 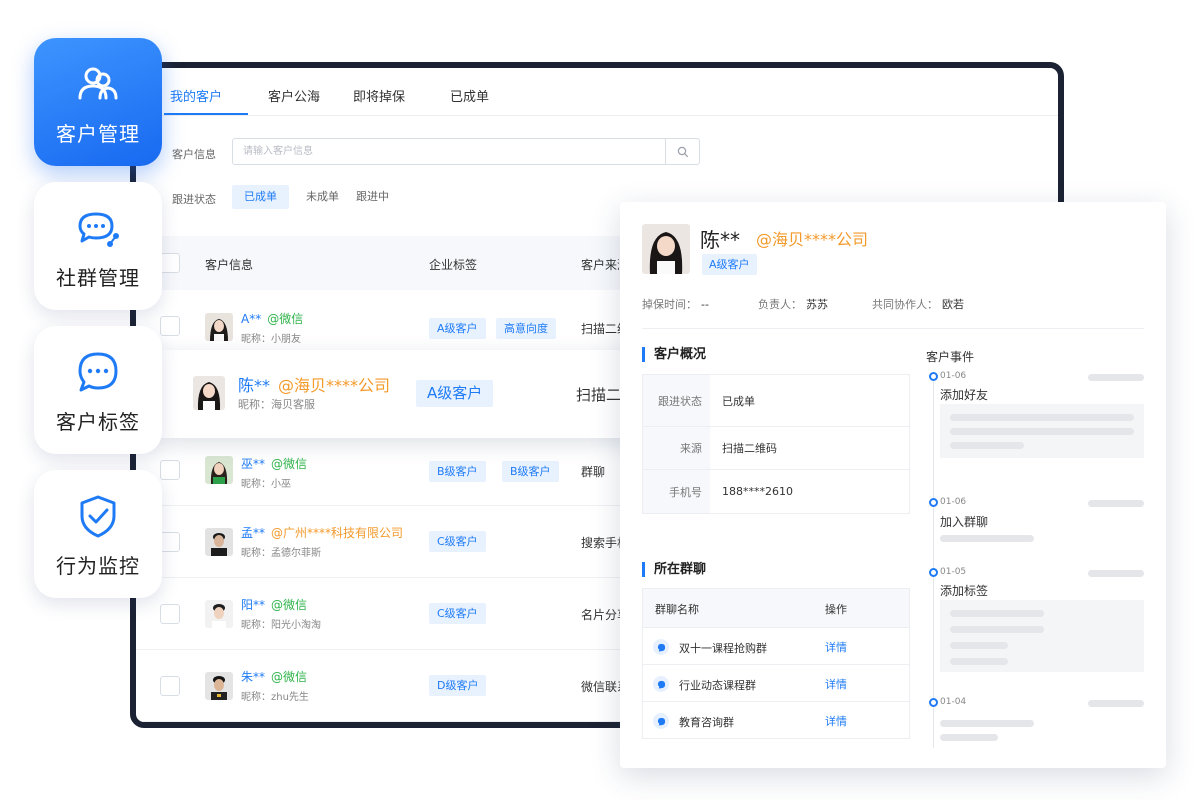 What do you see at coordinates (337, 533) in the screenshot?
I see `customer-source-tag: @广州****科技有限公司` at bounding box center [337, 533].